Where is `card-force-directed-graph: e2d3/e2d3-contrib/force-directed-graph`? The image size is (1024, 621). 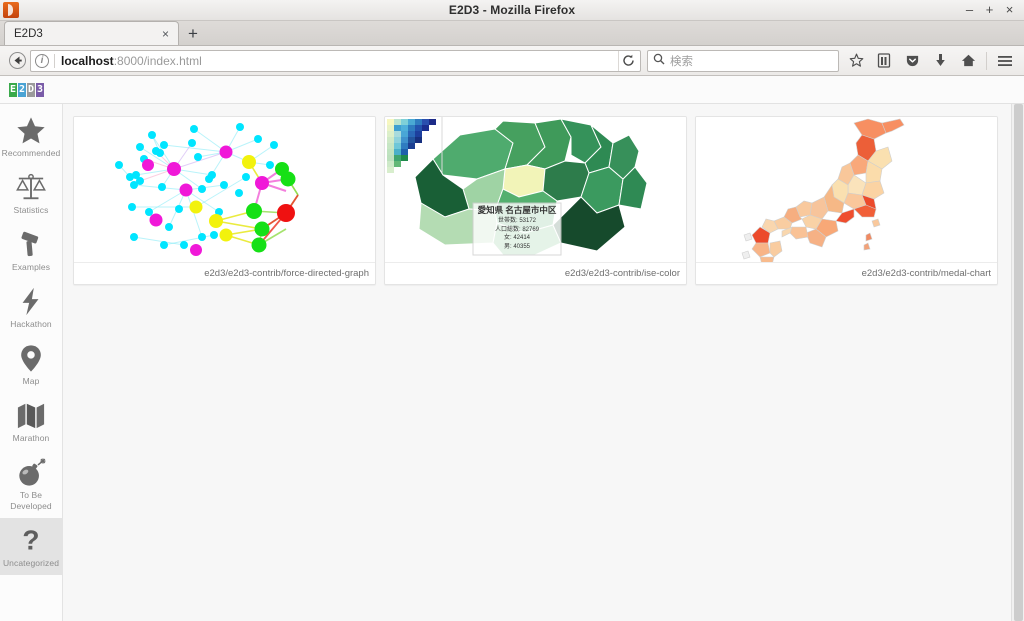
card-force-directed-graph: e2d3/e2d3-contrib/force-directed-graph is located at coordinates (224, 200).